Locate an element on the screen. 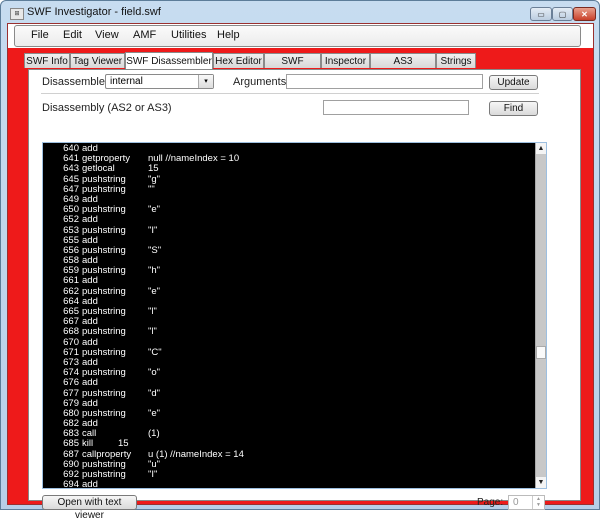 The image size is (600, 522). menu-edit: Edit is located at coordinates (72, 35).